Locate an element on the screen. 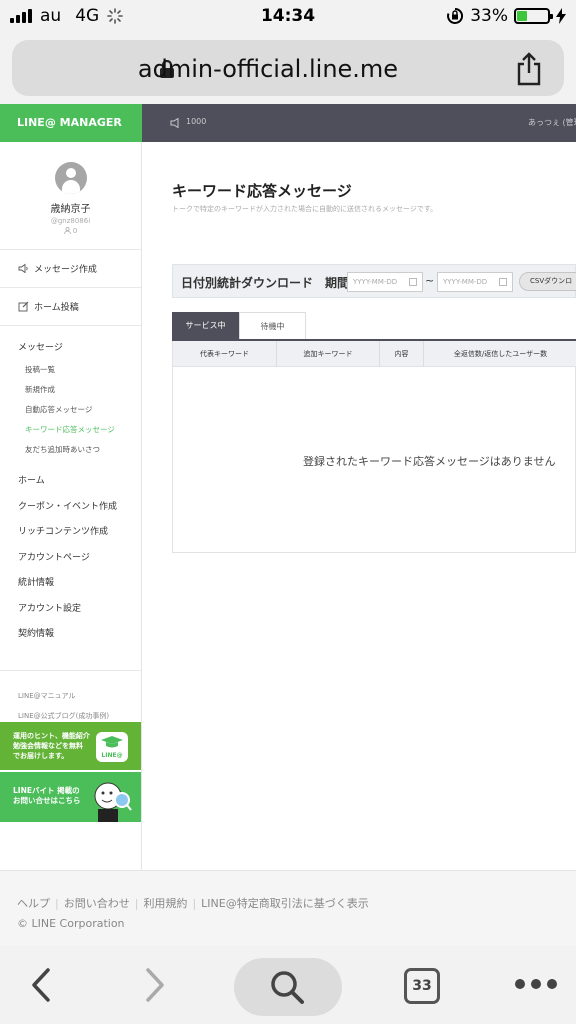  footer-link-help: ヘルプ is located at coordinates (33, 903).